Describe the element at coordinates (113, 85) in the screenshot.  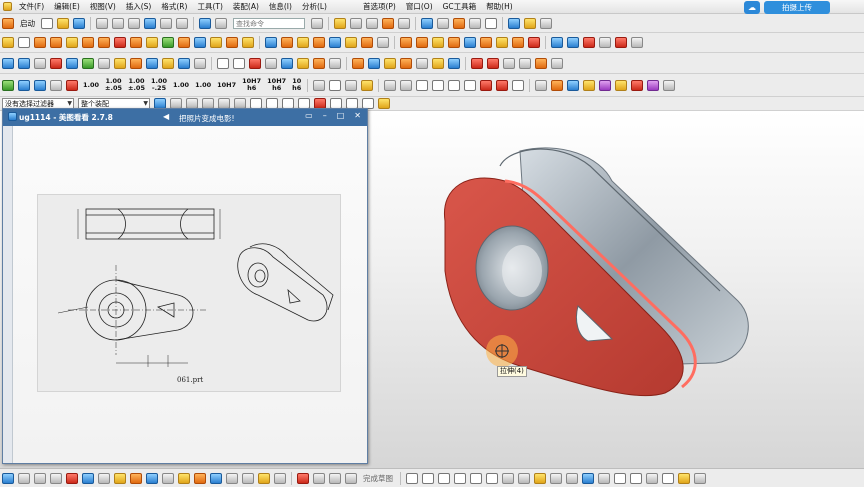
I see `dim-style-2: 1.00 ±.05` at that location.